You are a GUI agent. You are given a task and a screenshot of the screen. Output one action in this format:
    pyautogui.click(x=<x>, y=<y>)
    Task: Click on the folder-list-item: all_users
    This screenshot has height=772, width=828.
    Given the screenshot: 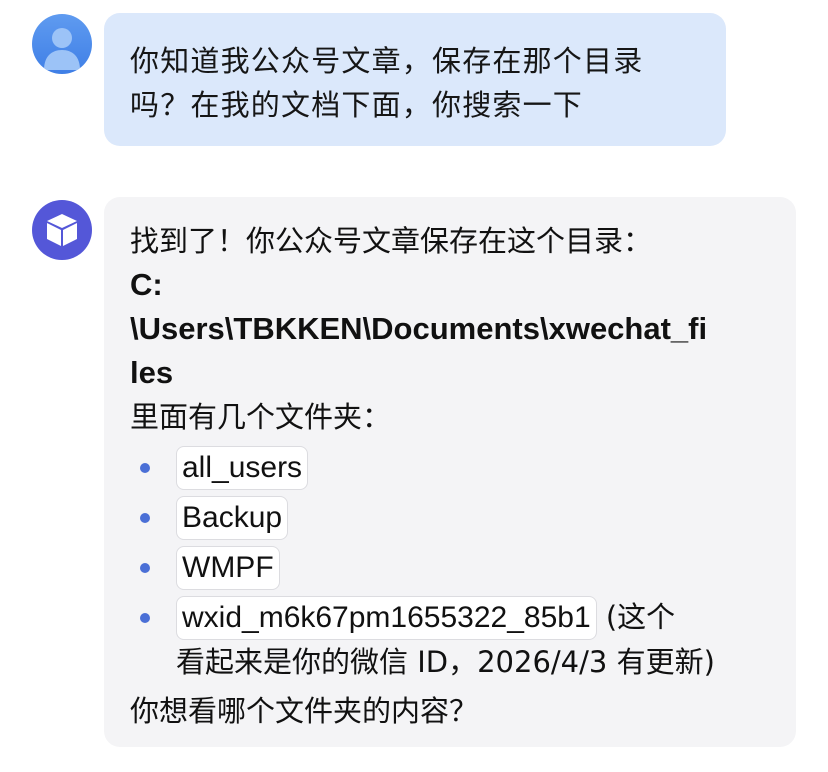 What is the action you would take?
    pyautogui.click(x=450, y=467)
    